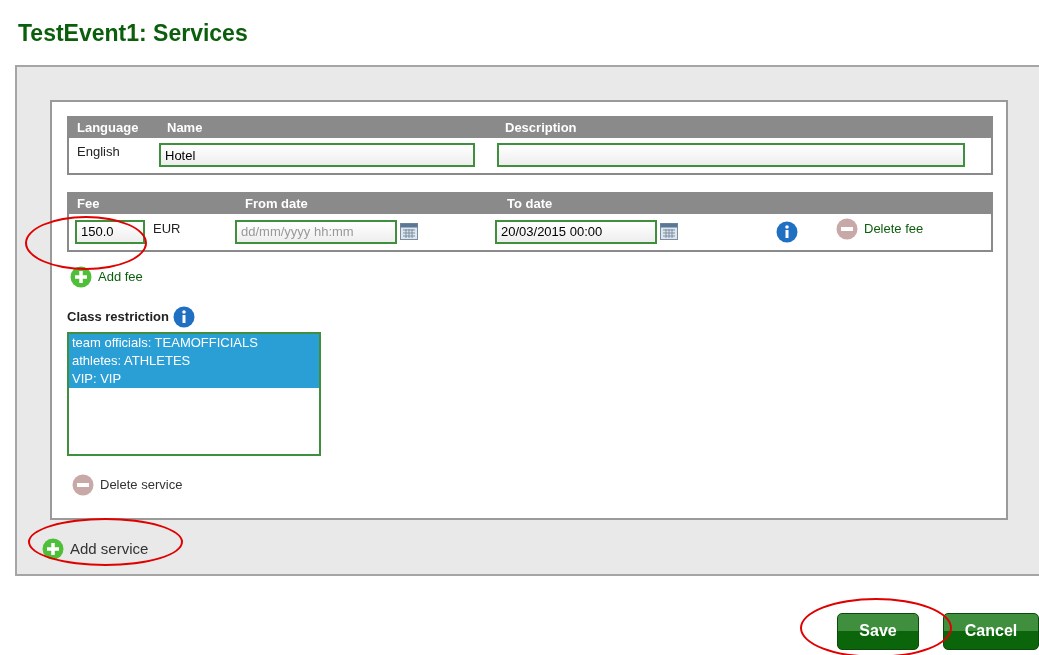 The image size is (1039, 655). I want to click on language-text: English, so click(98, 151).